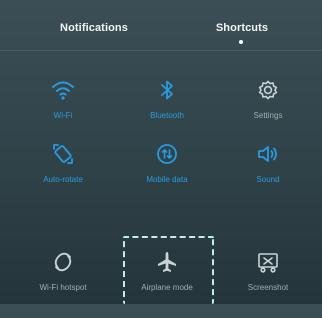 This screenshot has height=318, width=322. What do you see at coordinates (167, 154) in the screenshot?
I see `mobile-data-icon` at bounding box center [167, 154].